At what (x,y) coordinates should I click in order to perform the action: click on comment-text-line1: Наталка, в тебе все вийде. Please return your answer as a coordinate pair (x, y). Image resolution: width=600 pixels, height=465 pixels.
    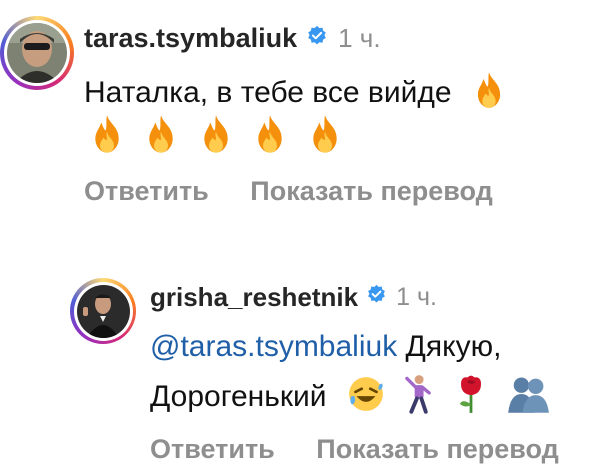
    Looking at the image, I should click on (296, 94).